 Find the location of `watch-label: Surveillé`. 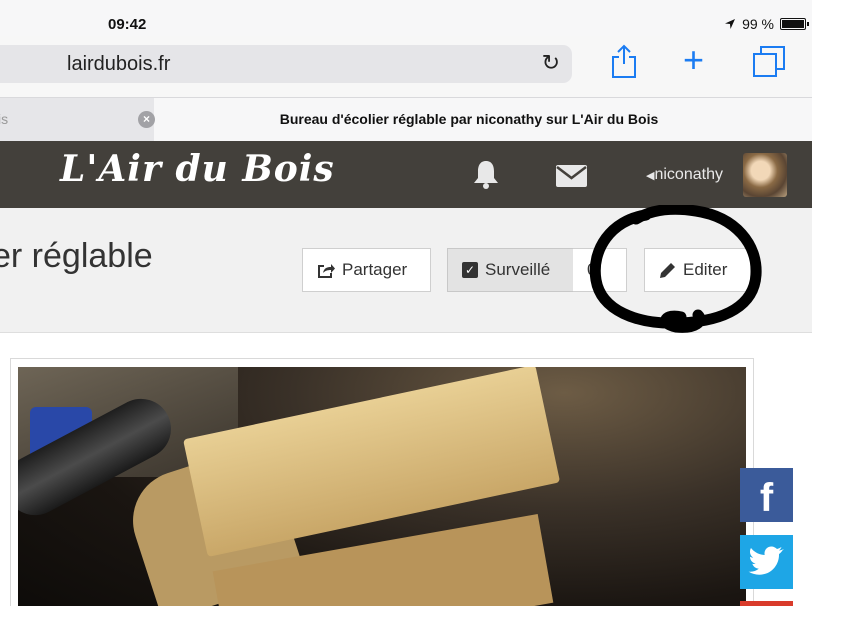

watch-label: Surveillé is located at coordinates (518, 269).